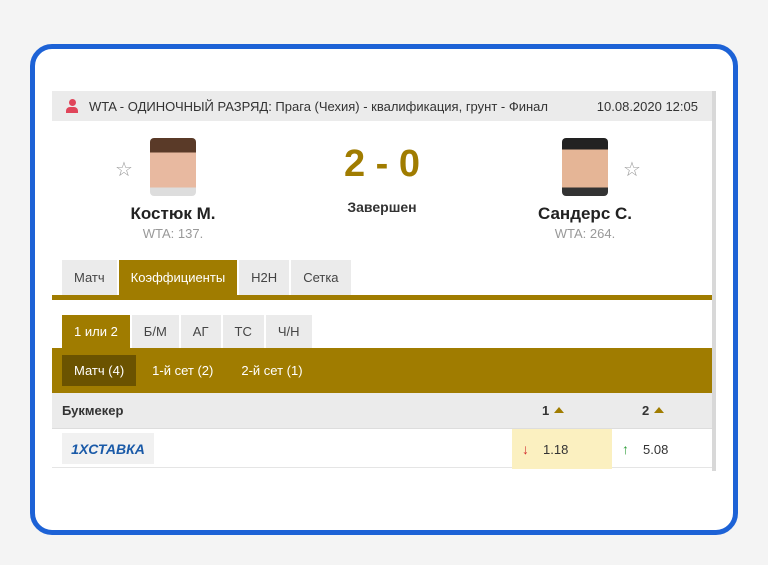 The width and height of the screenshot is (768, 565). I want to click on odds-type-tabs: 1 или 2 Б/М АГ ТС Ч/Н, so click(187, 331).